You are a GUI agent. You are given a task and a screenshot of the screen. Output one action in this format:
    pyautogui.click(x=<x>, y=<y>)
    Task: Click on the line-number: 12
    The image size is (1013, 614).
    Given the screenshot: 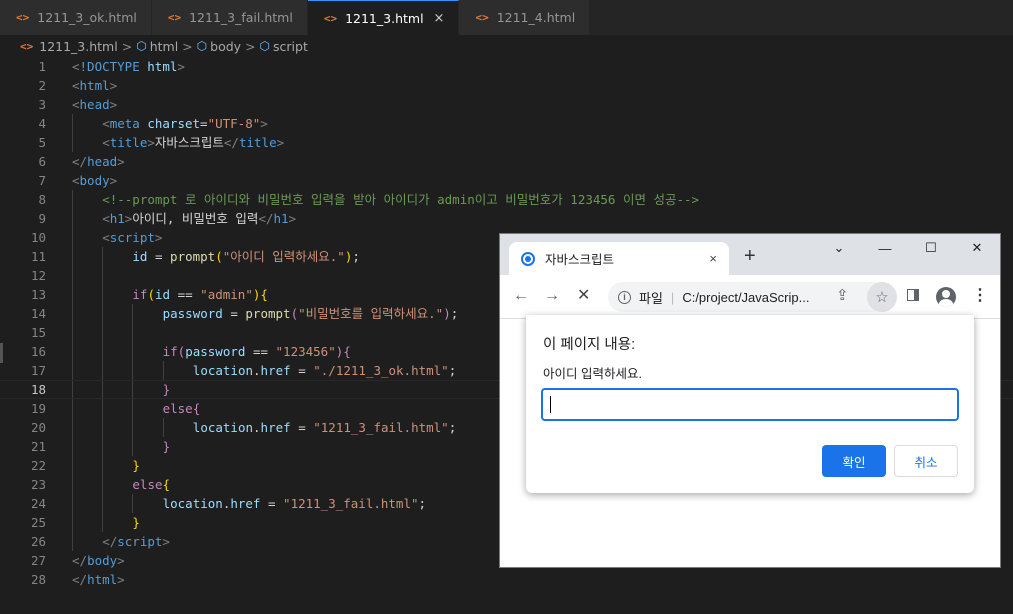 What is the action you would take?
    pyautogui.click(x=38, y=275)
    